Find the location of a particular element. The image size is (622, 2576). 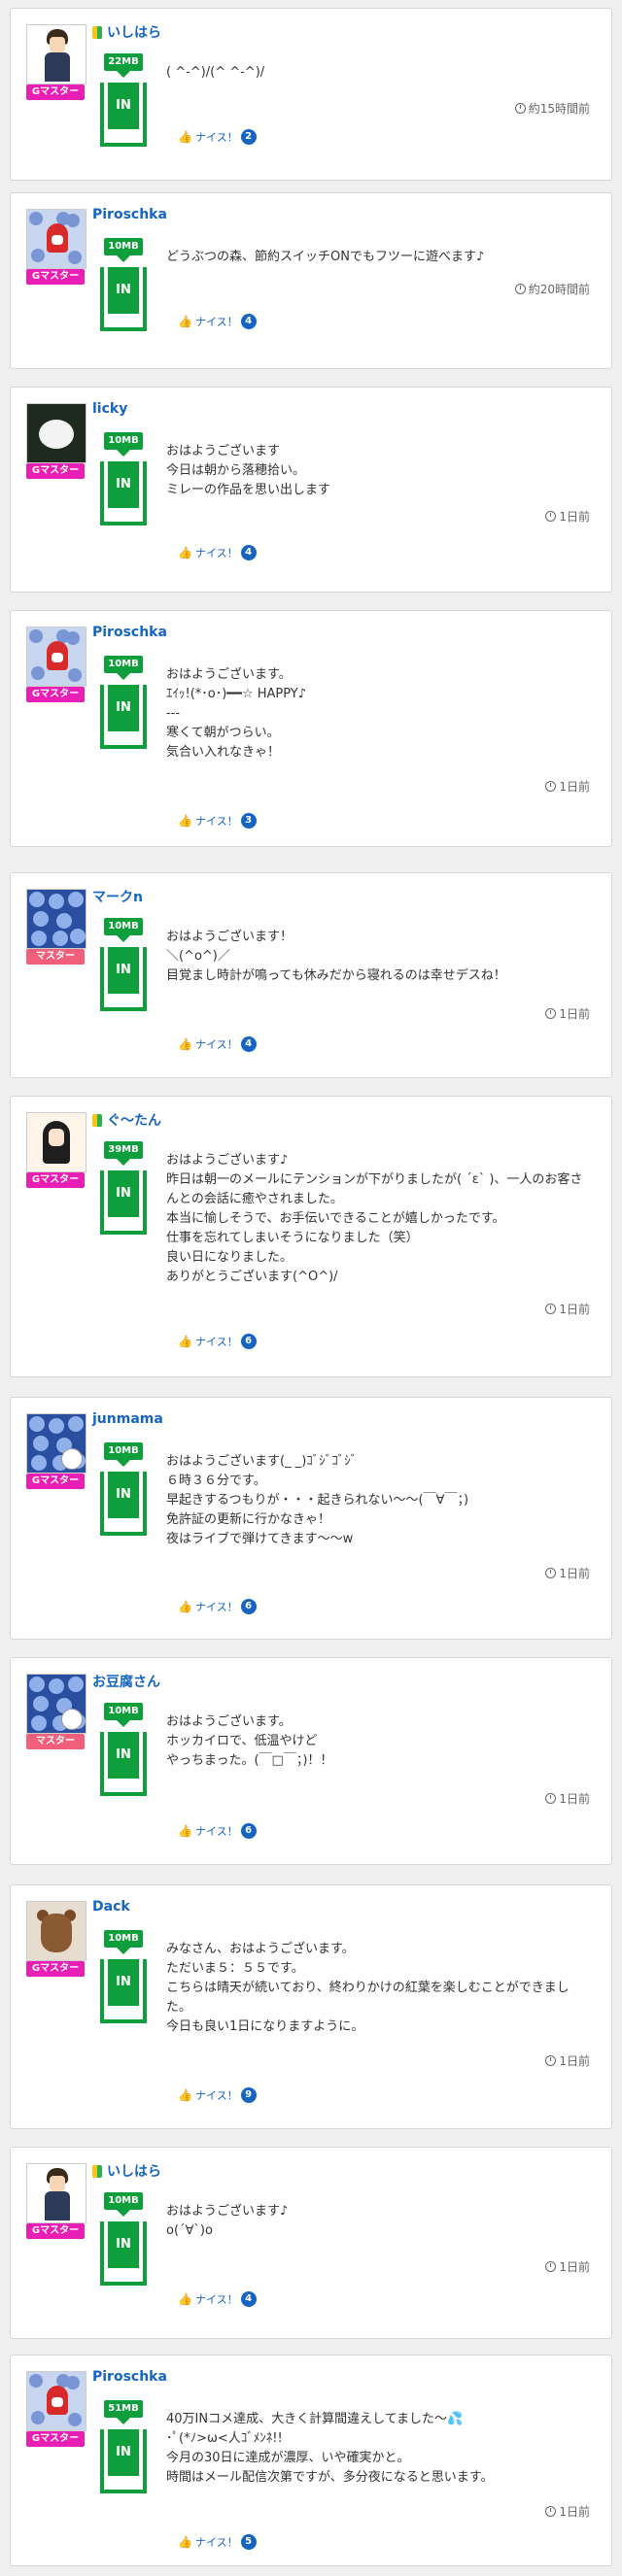

dog-shape is located at coordinates (56, 434).